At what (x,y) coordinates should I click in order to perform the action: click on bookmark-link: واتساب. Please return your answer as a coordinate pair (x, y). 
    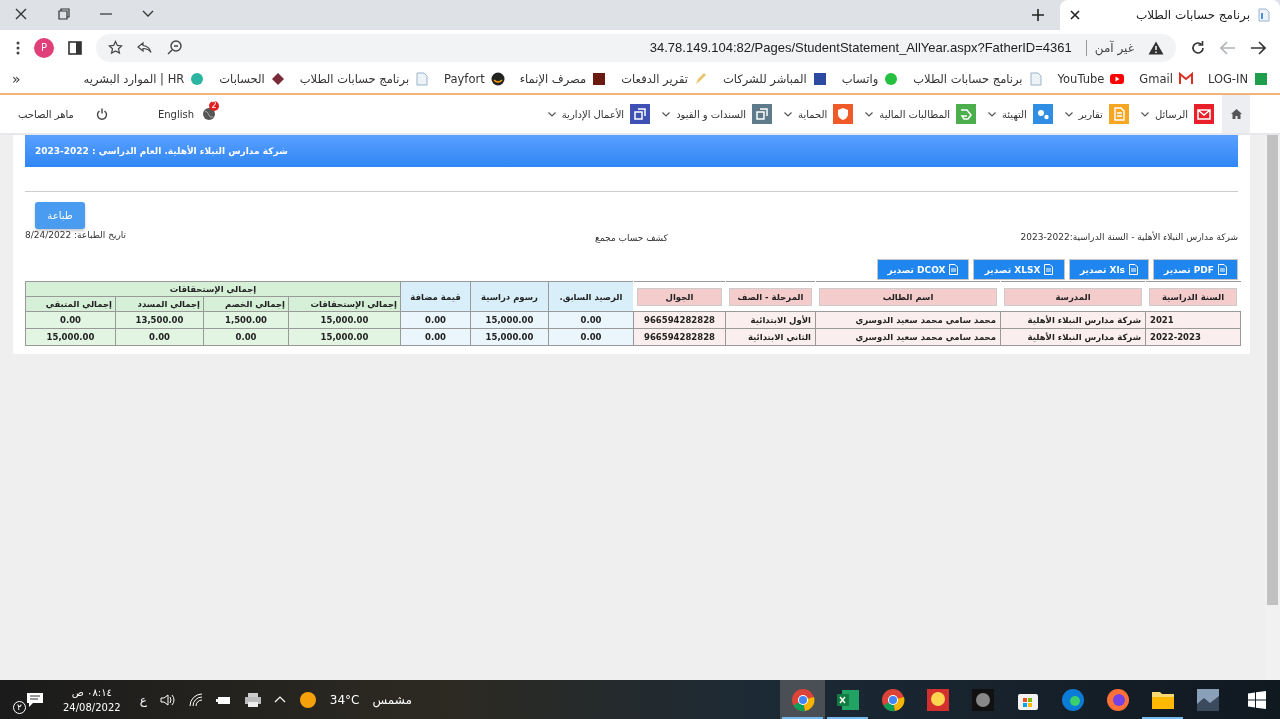
    Looking at the image, I should click on (870, 79).